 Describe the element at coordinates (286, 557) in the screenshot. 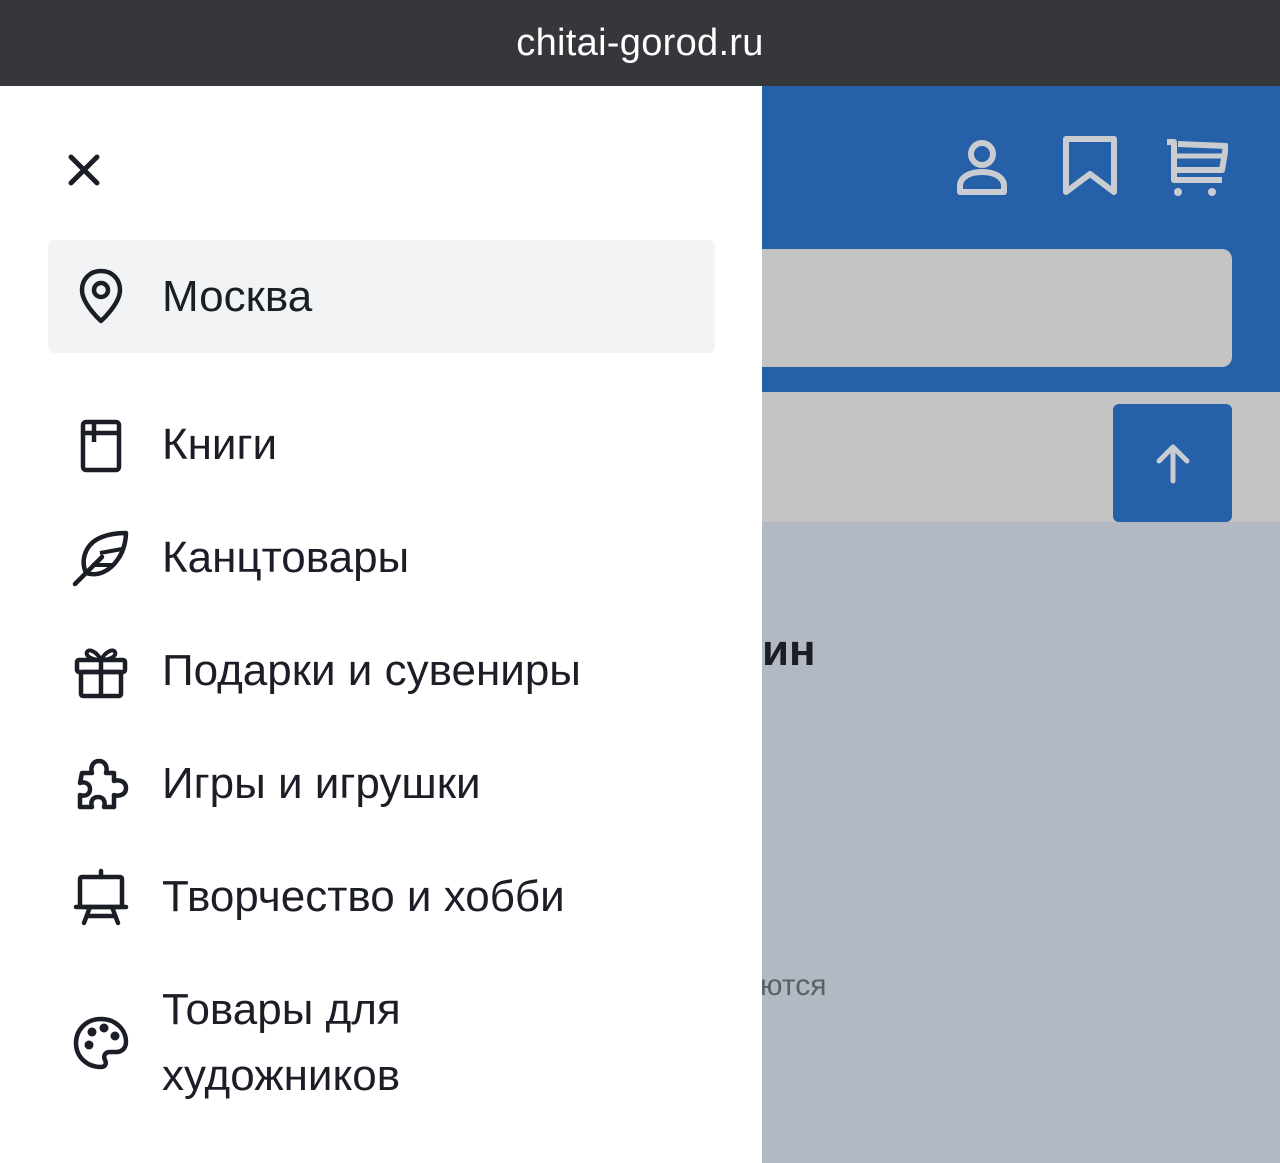

I see `menu-item-label: Канцтовары` at that location.